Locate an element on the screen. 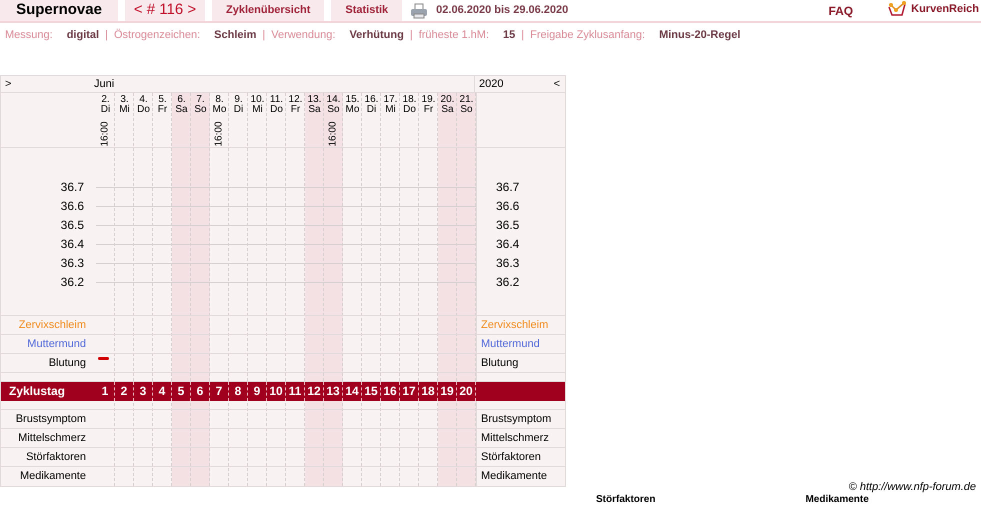  date-label: 6. is located at coordinates (181, 100).